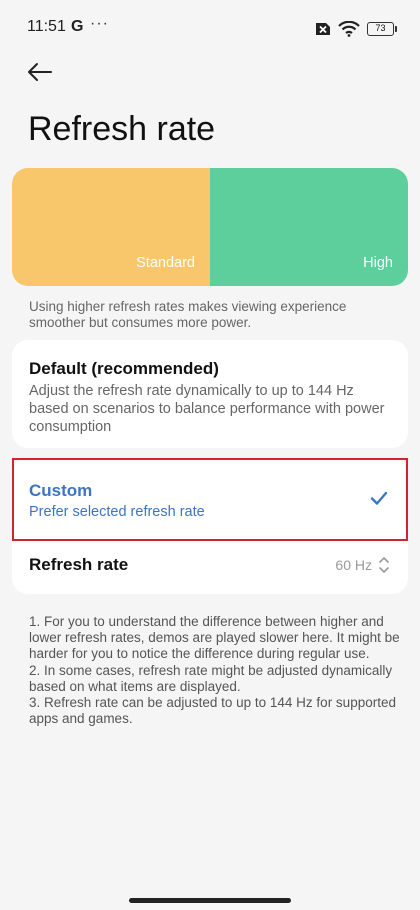  Describe the element at coordinates (210, 567) in the screenshot. I see `refresh-rate-selector: Refresh rate 60 Hz` at that location.